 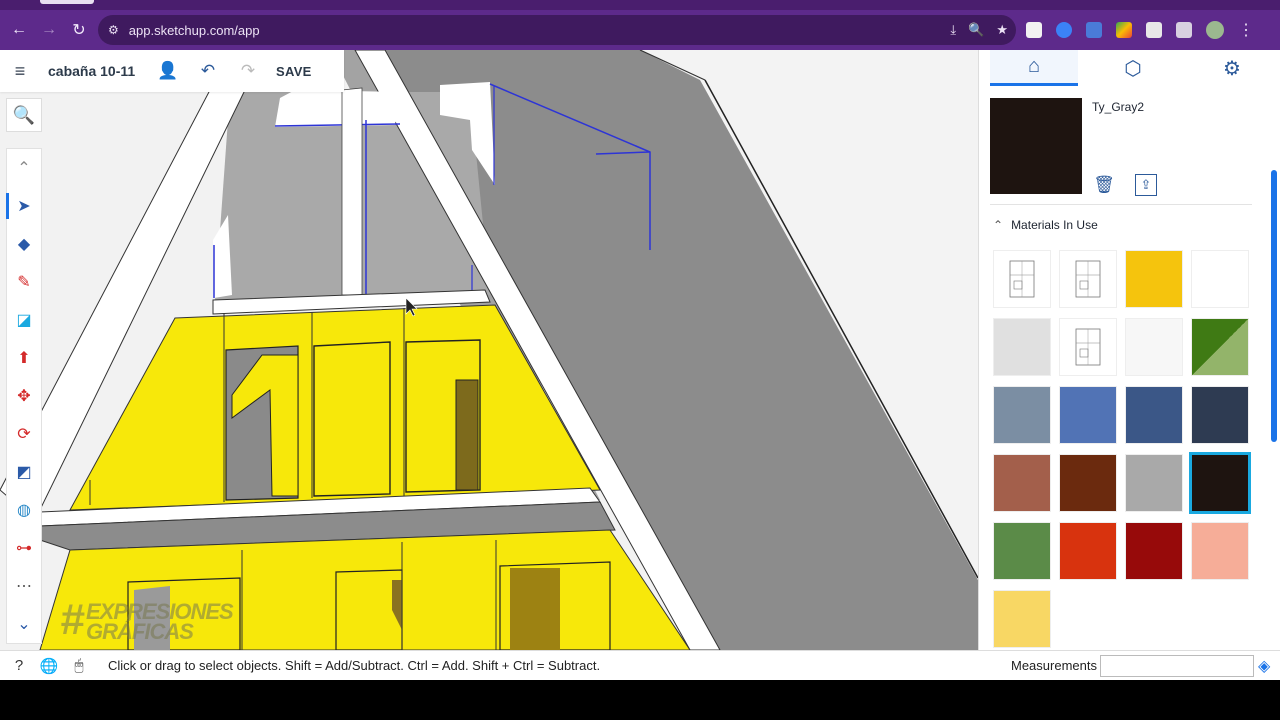 I want to click on help-icon: ?, so click(x=19, y=665).